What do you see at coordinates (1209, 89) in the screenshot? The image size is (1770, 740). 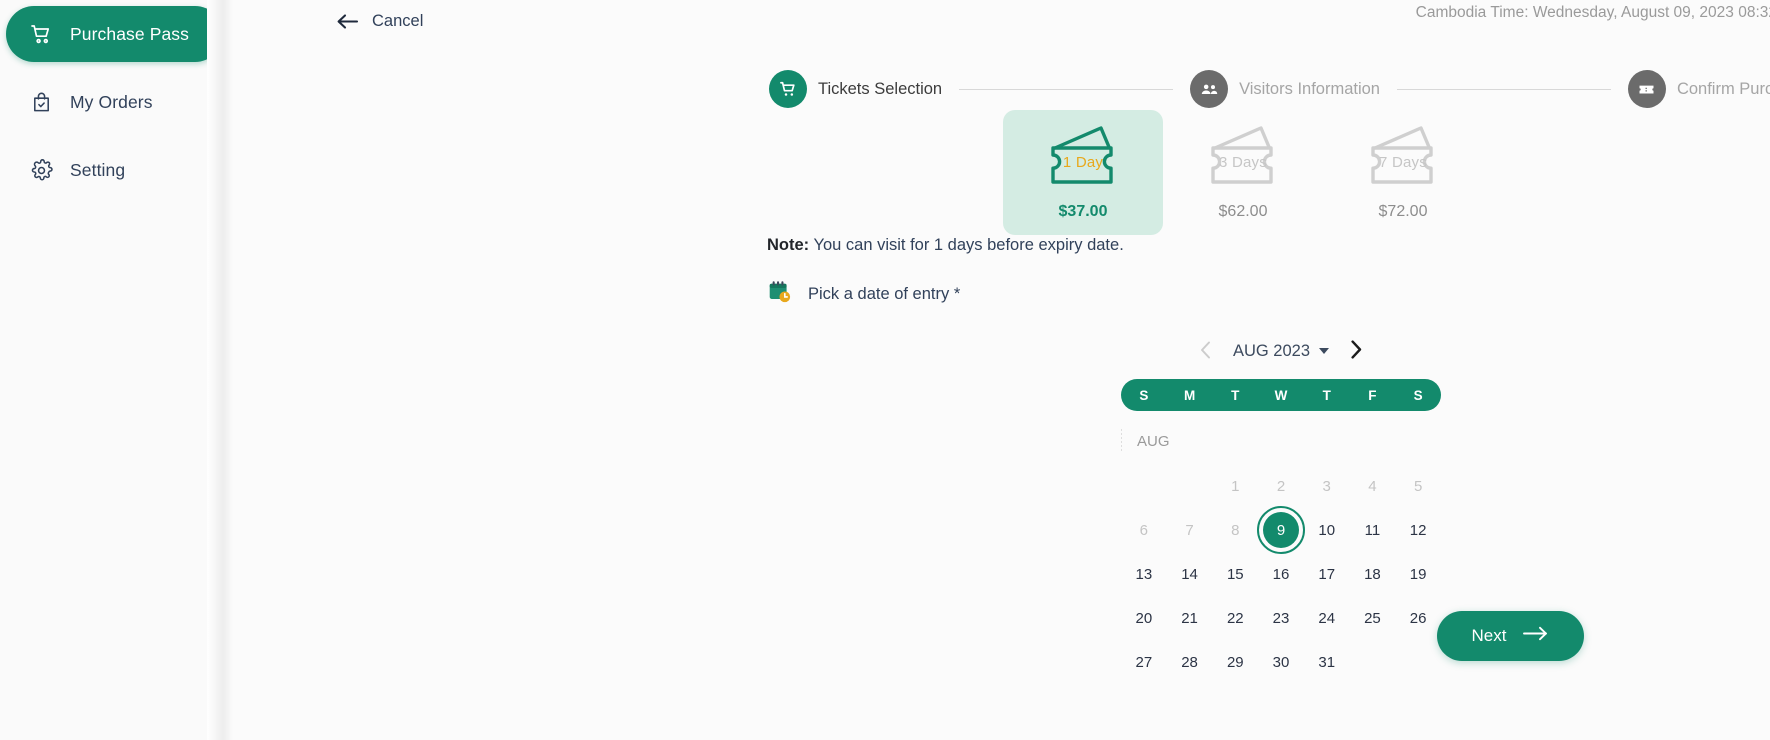 I see `people-icon` at bounding box center [1209, 89].